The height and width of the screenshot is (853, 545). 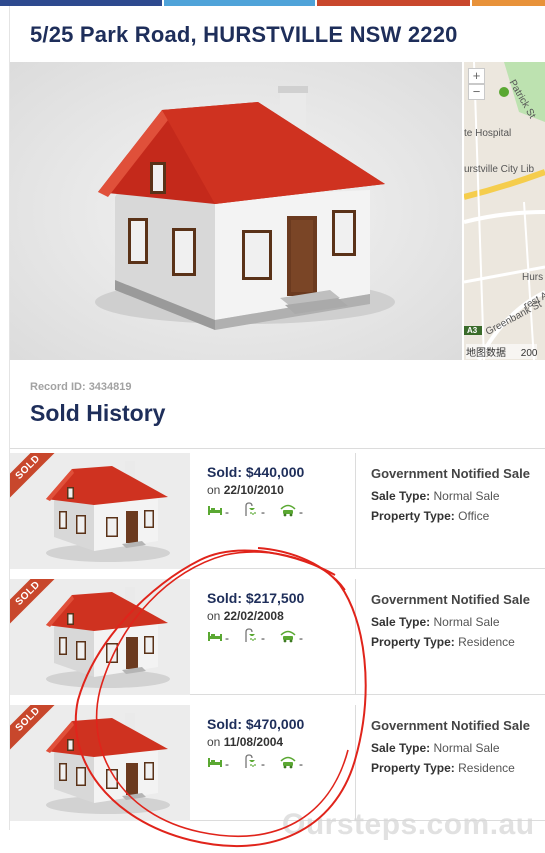 I want to click on record-id-value: 3434819, so click(x=110, y=387).